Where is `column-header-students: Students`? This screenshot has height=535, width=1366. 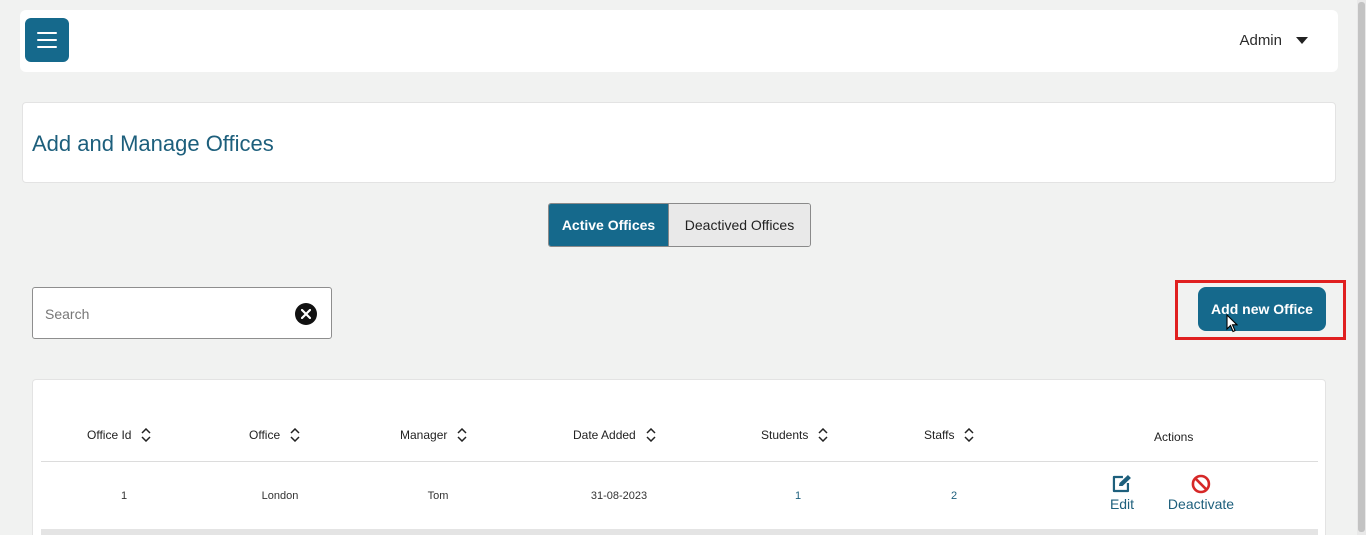
column-header-students: Students is located at coordinates (794, 435).